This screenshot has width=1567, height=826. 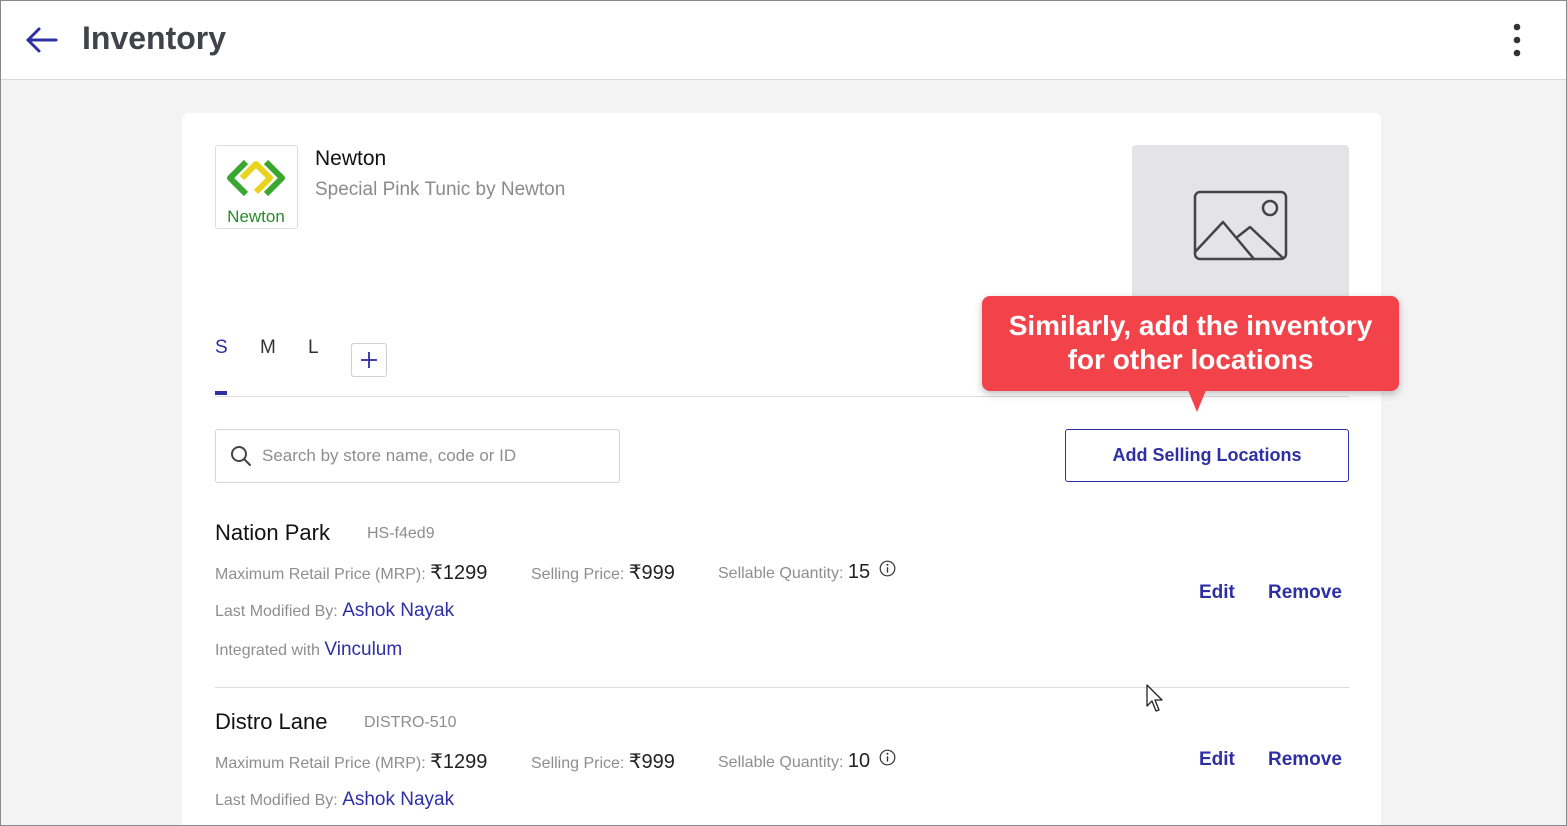 I want to click on more-options-button, so click(x=1517, y=40).